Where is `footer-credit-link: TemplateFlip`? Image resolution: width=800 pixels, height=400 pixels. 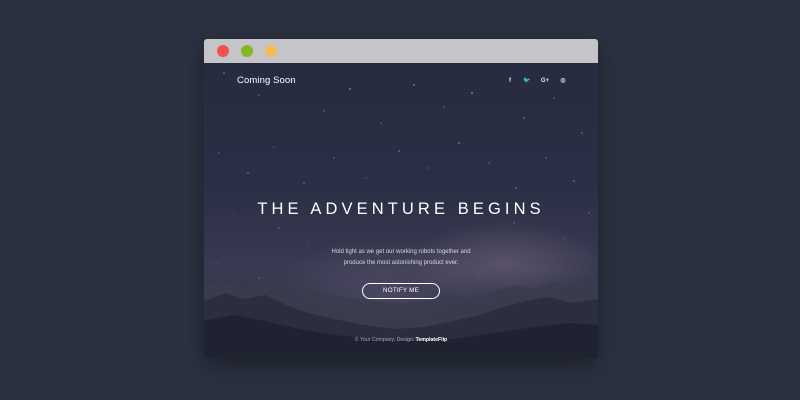
footer-credit-link: TemplateFlip is located at coordinates (432, 340).